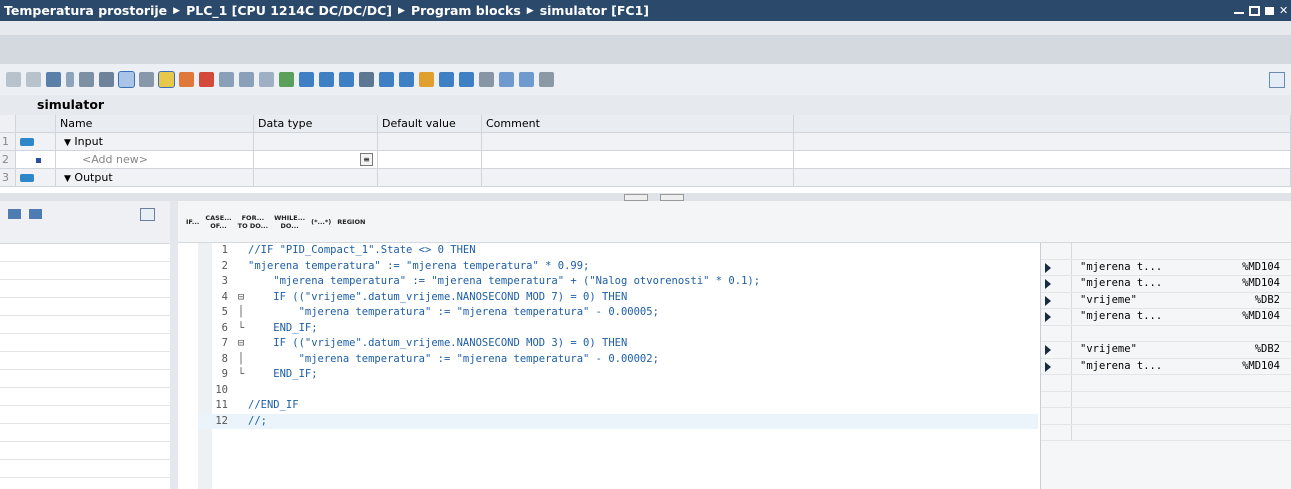 The width and height of the screenshot is (1291, 489). What do you see at coordinates (446, 79) in the screenshot?
I see `step-icon` at bounding box center [446, 79].